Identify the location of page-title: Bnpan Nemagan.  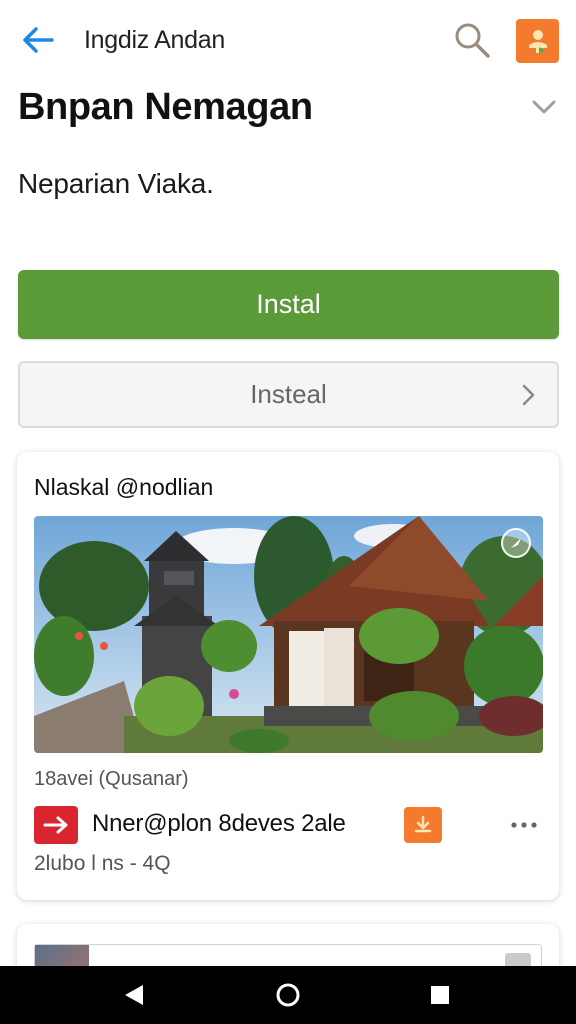
(165, 107).